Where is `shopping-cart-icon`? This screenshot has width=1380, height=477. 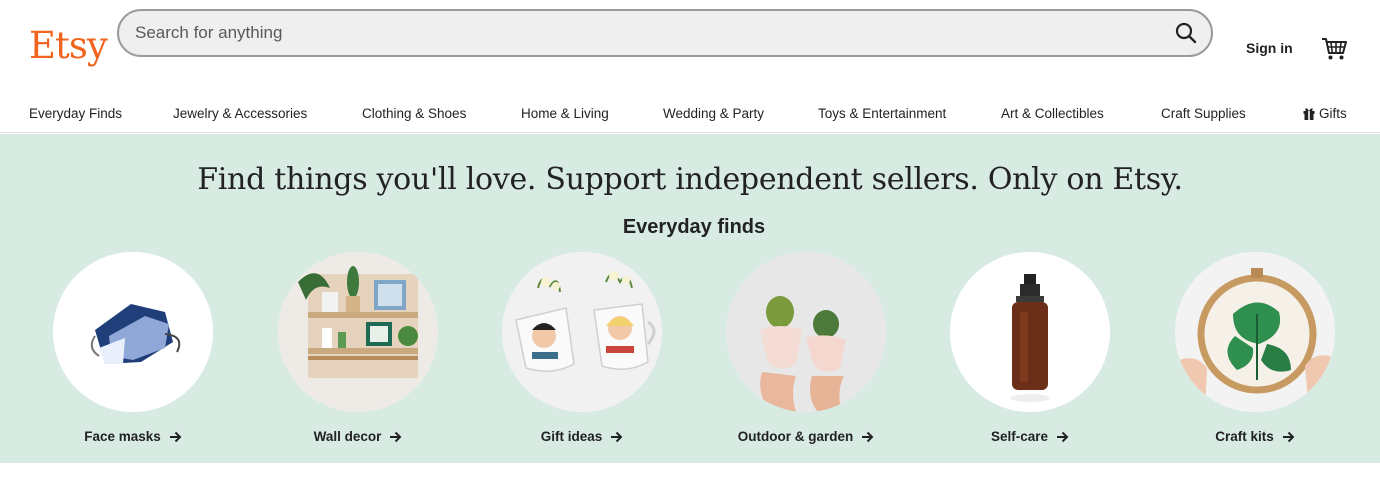
shopping-cart-icon is located at coordinates (1334, 48).